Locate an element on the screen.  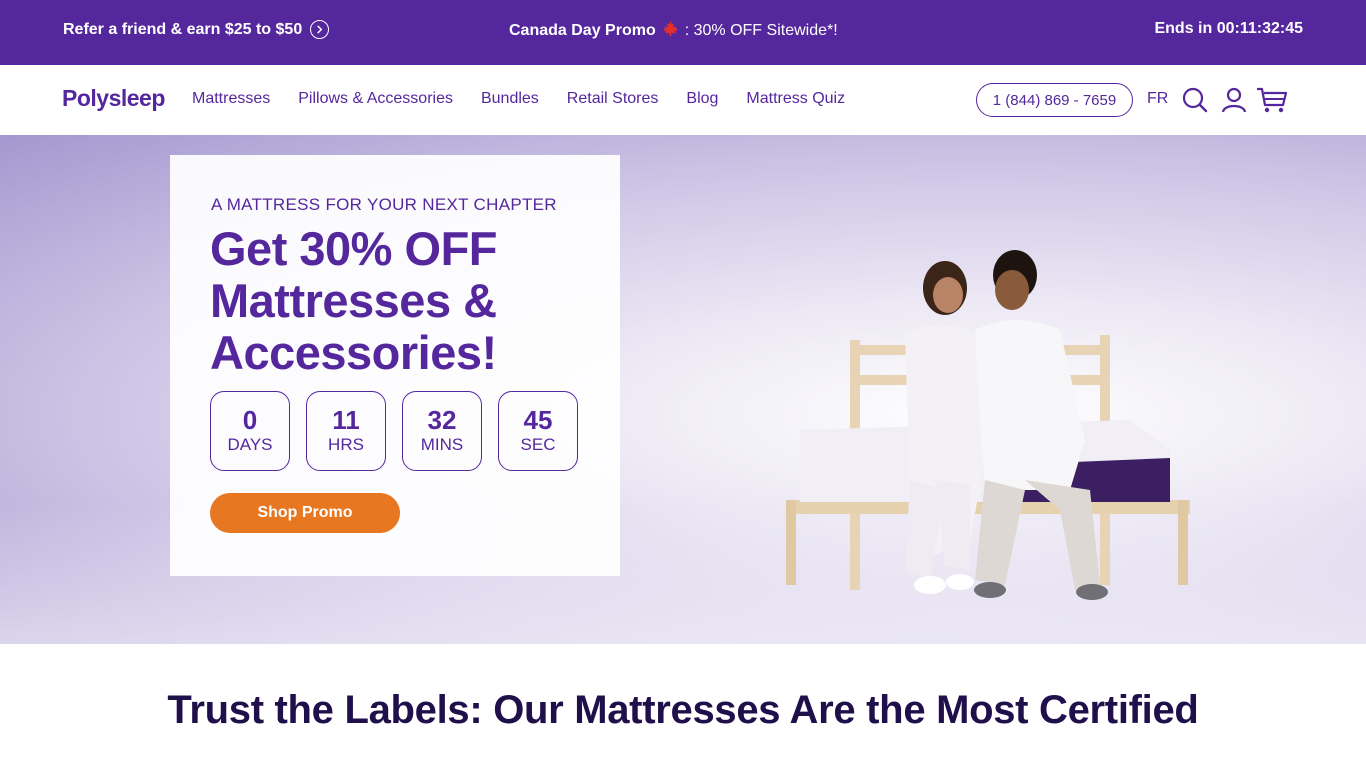
maple-leaf-icon is located at coordinates (670, 31).